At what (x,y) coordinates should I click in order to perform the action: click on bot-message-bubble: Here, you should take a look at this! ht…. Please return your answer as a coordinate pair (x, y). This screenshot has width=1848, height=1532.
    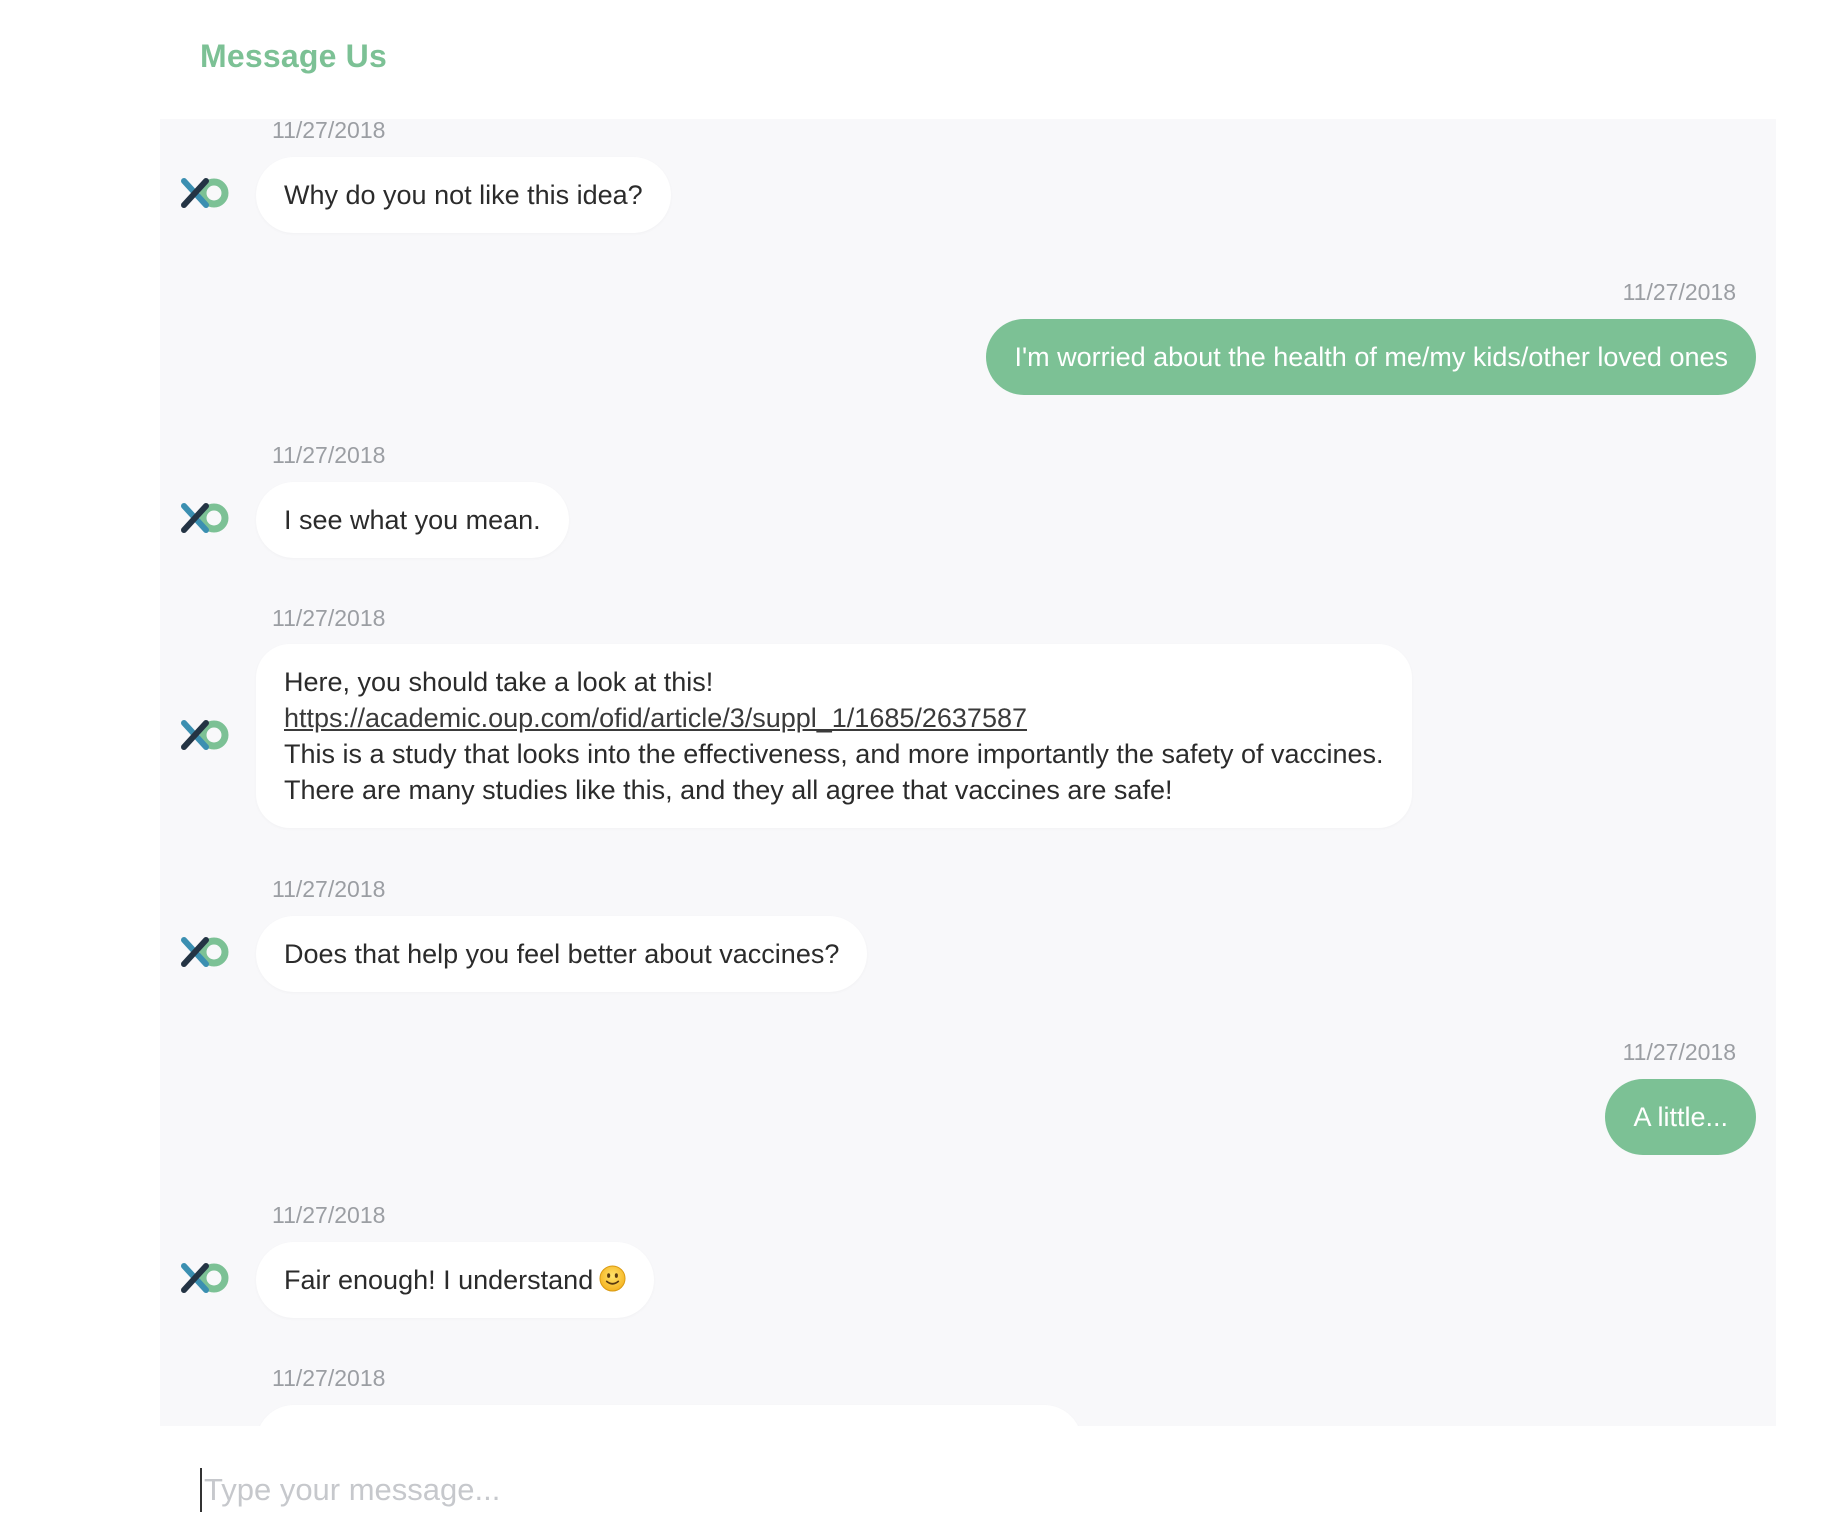
    Looking at the image, I should click on (834, 736).